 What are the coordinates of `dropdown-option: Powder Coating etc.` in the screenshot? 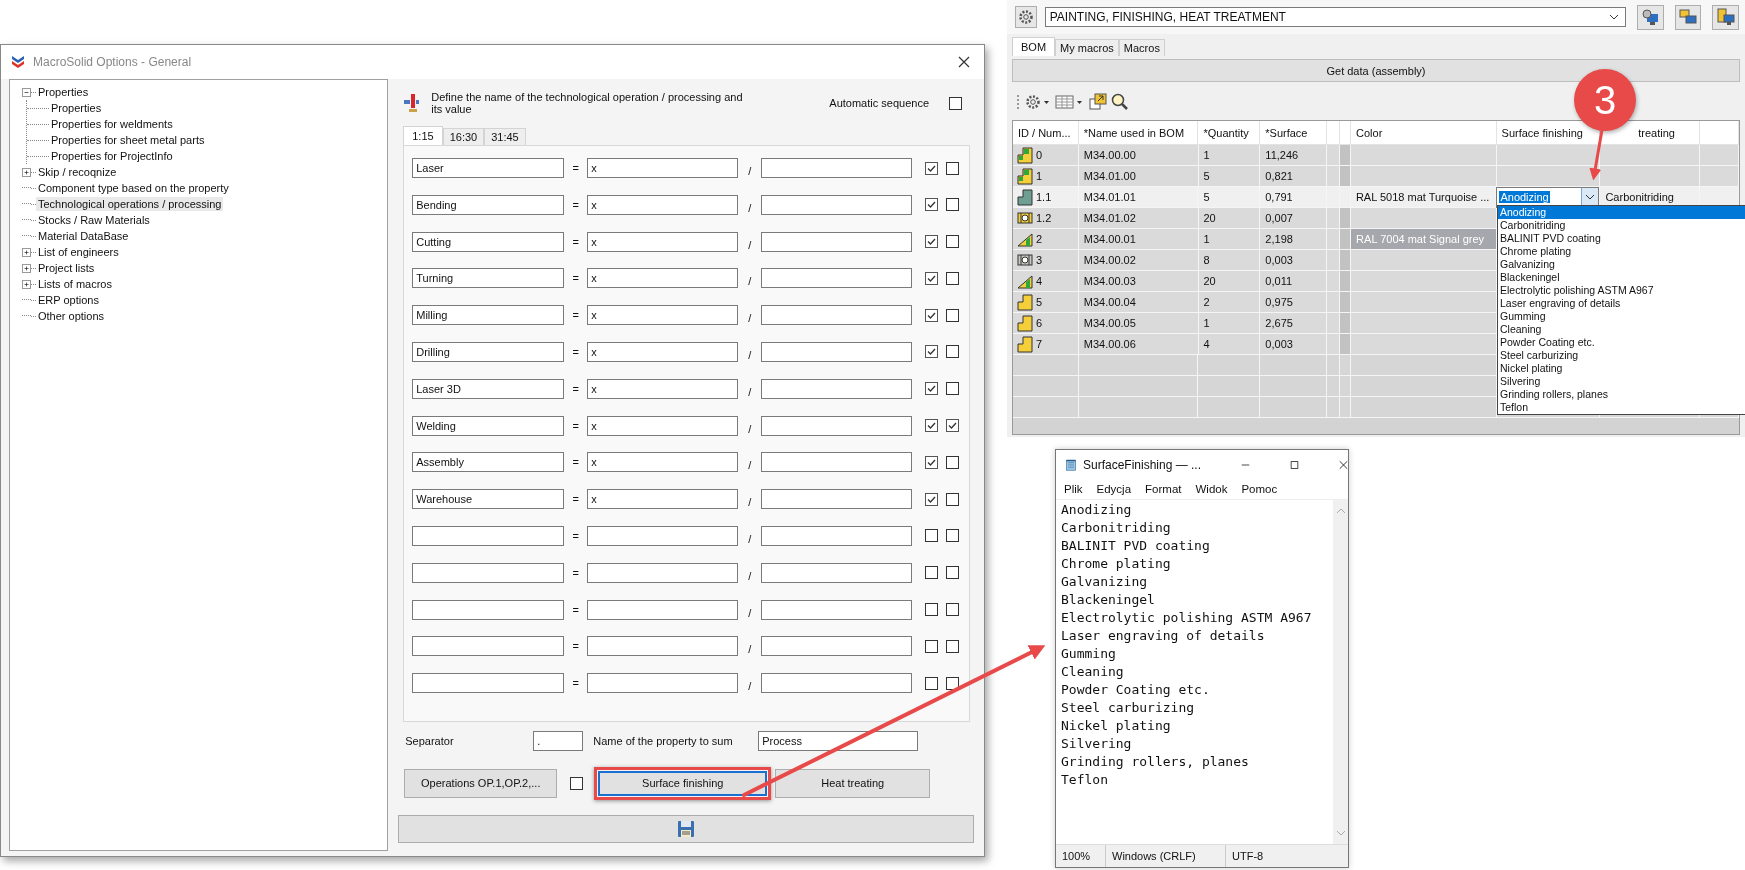 It's located at (1621, 342).